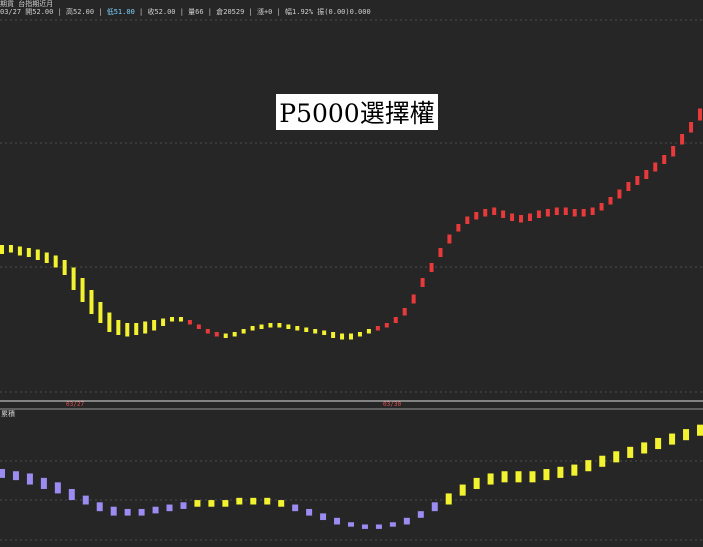  I want to click on date-label-2: 03/30, so click(392, 404).